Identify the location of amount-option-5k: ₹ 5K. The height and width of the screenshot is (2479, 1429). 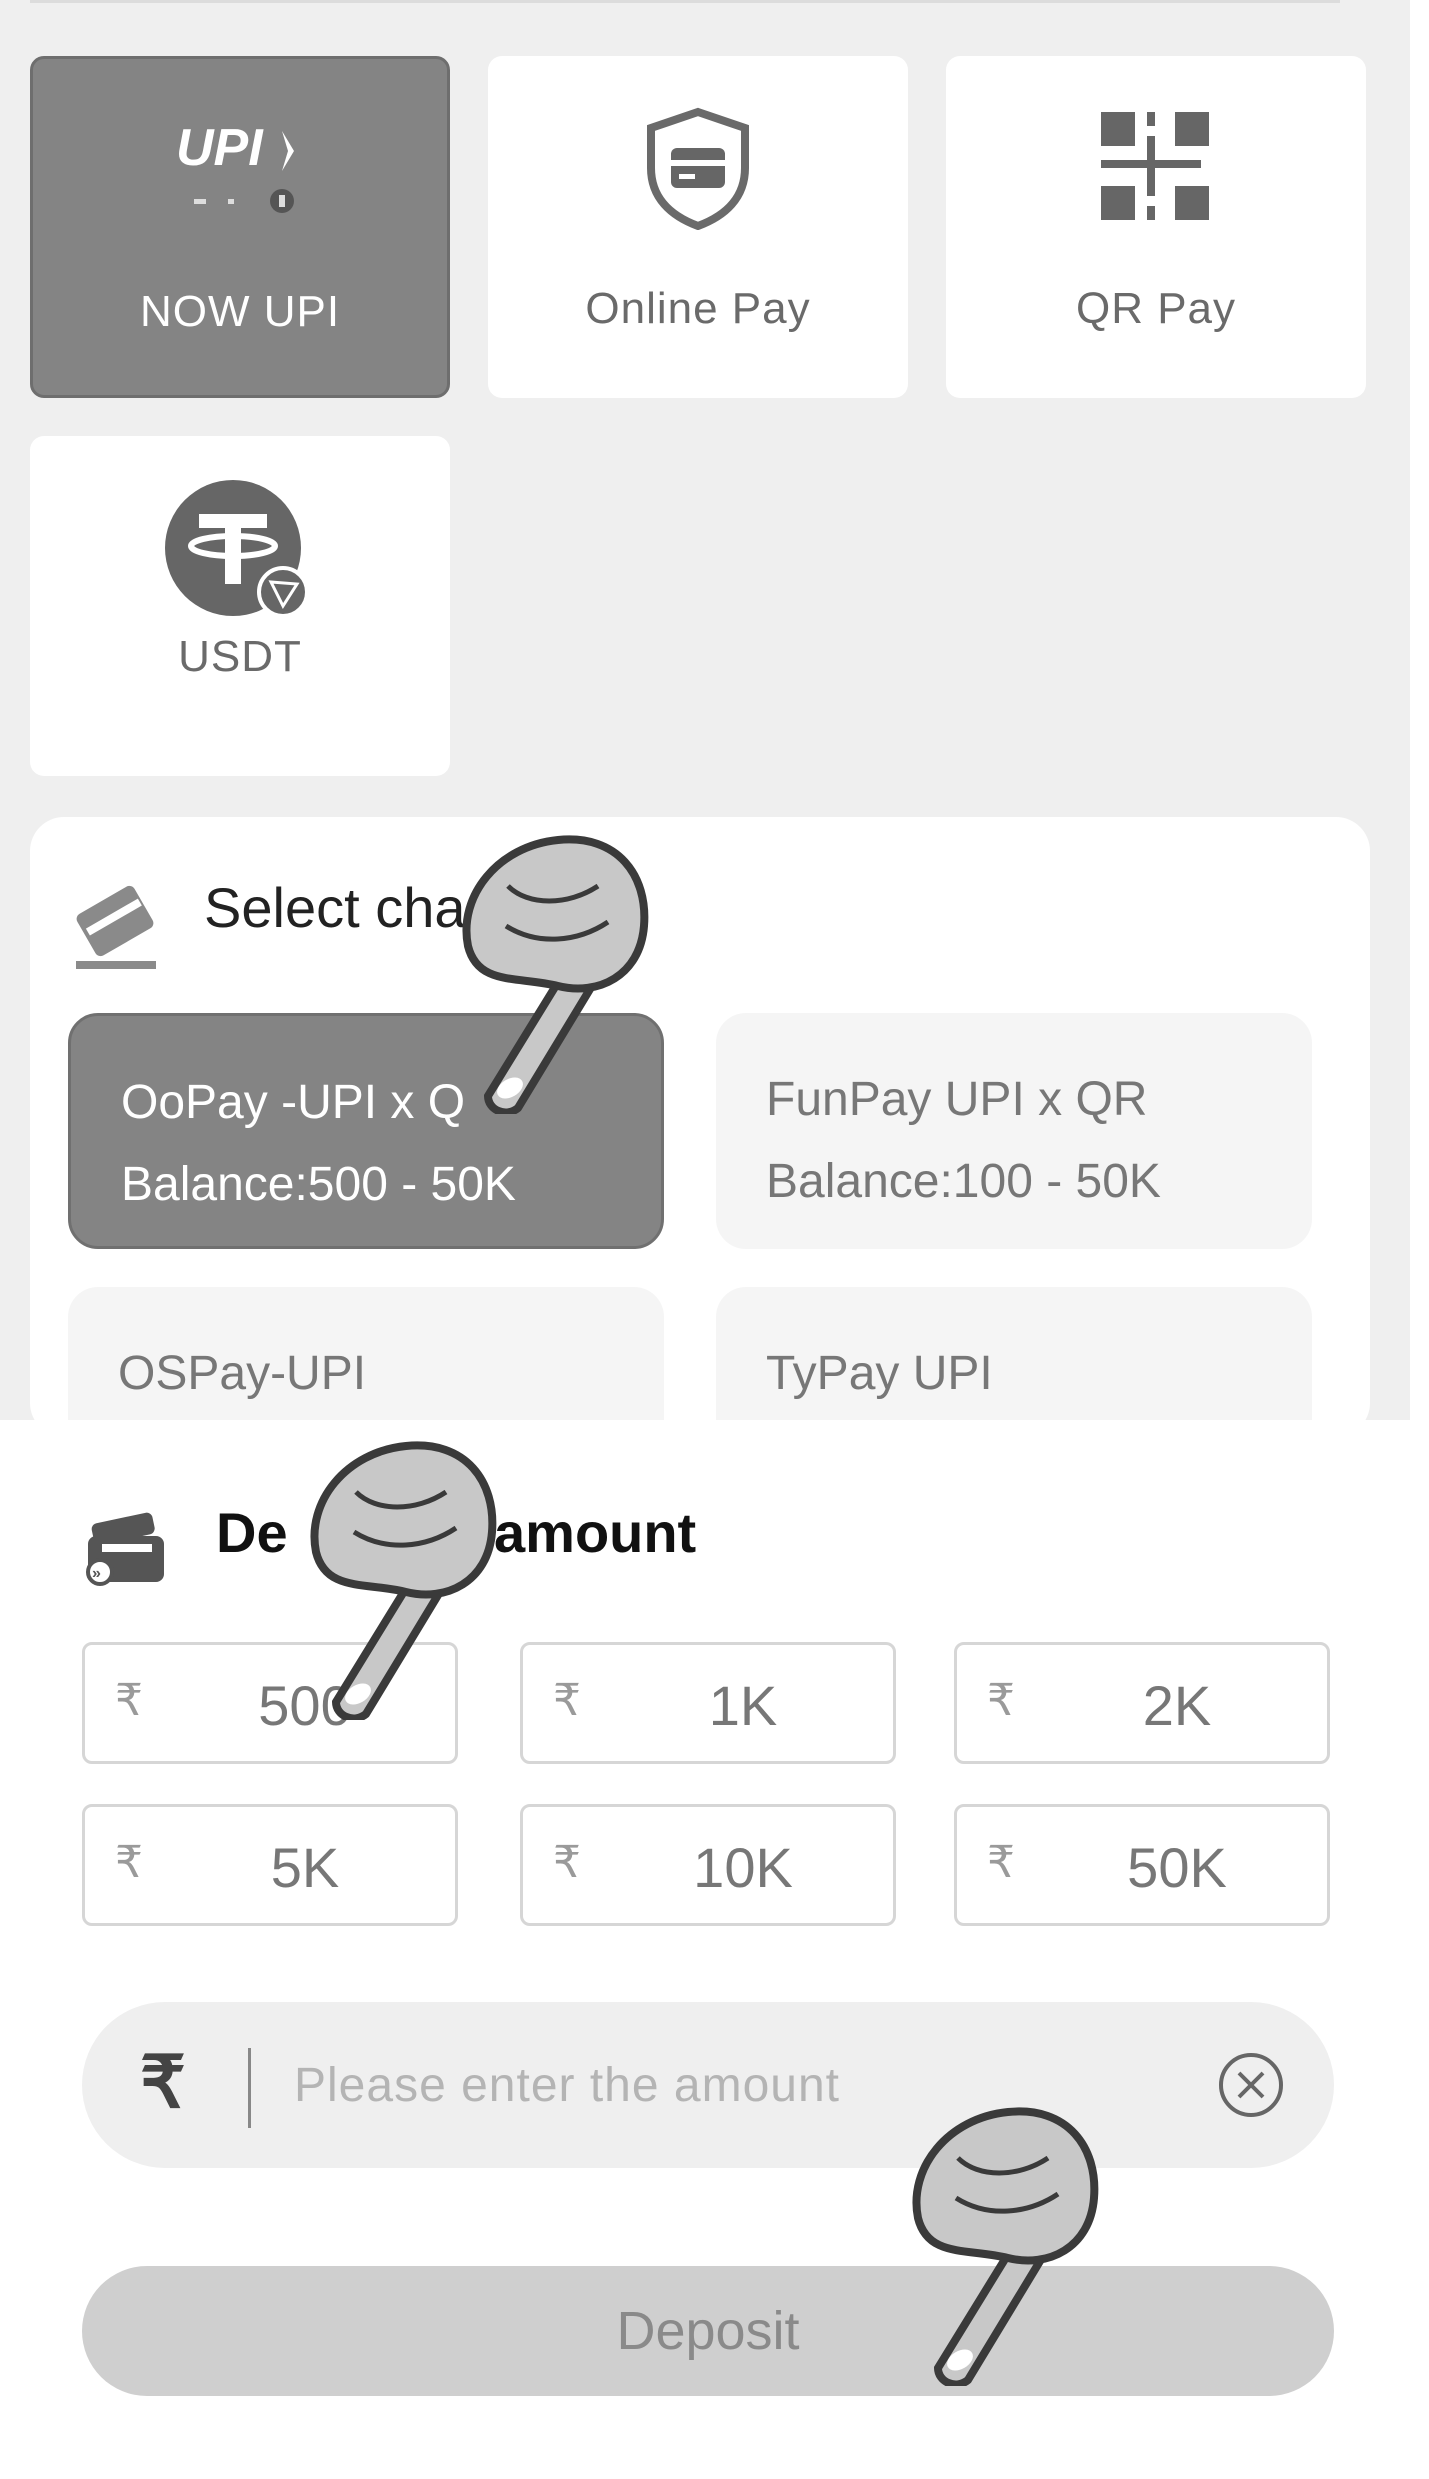
(270, 1865).